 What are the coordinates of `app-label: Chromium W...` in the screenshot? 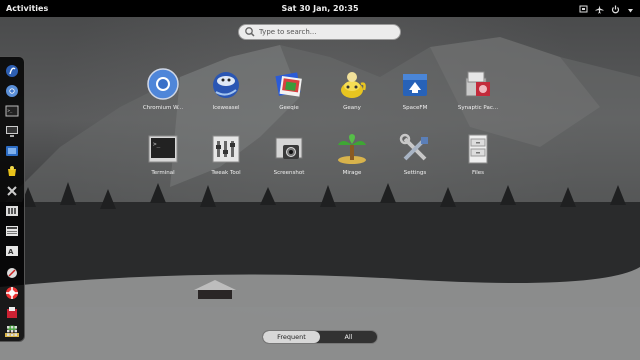 It's located at (163, 108).